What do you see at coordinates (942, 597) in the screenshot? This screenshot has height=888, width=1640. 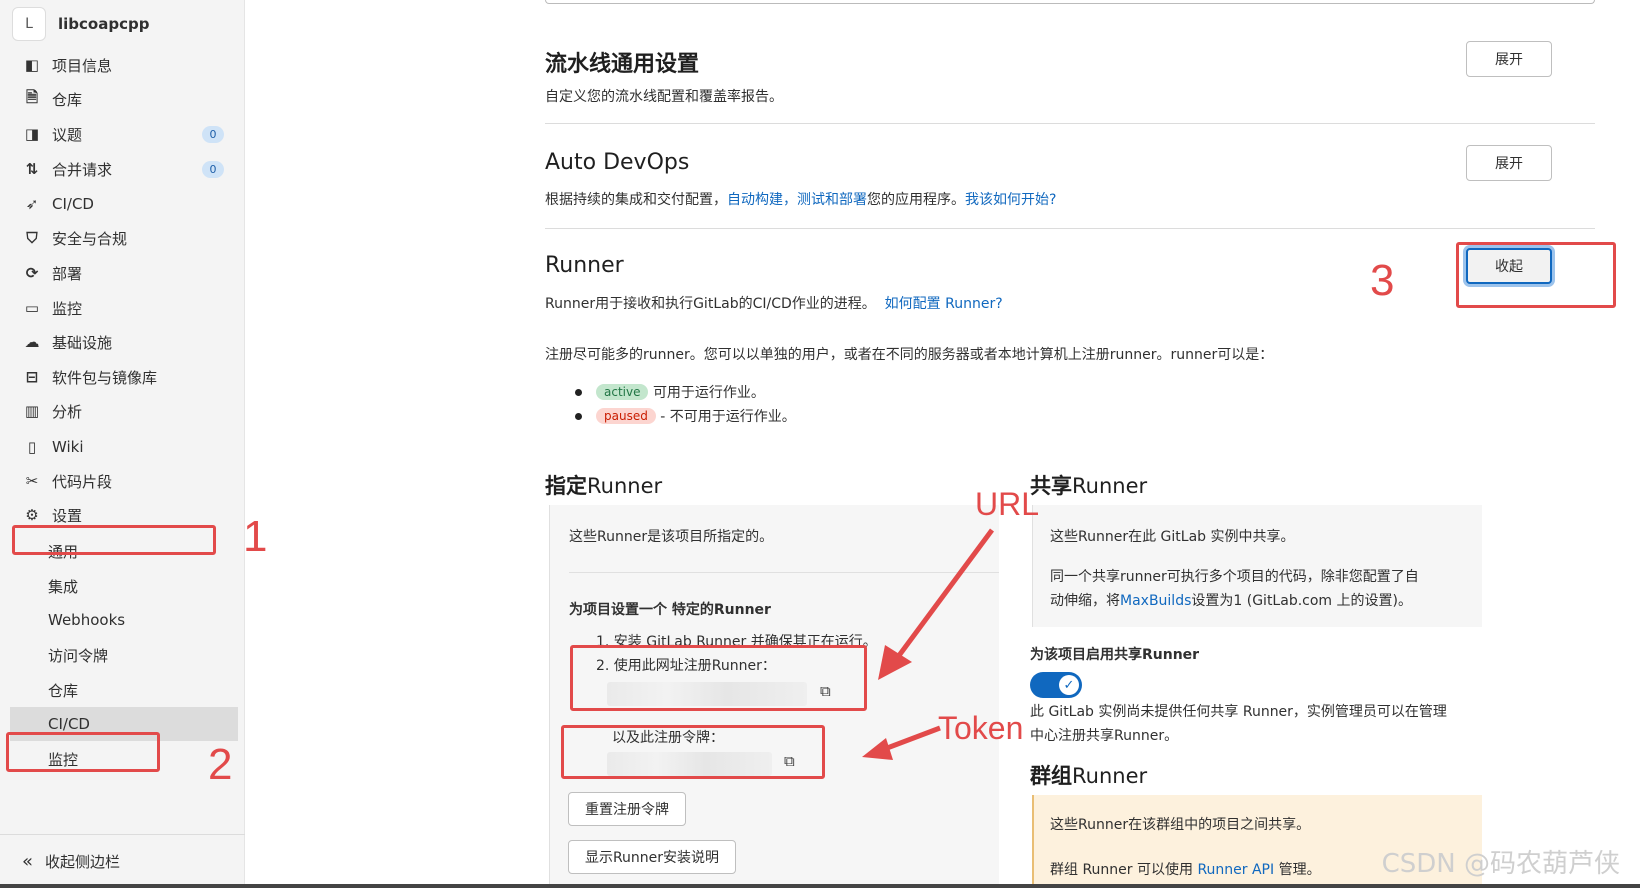 I see `url-arrow-line` at bounding box center [942, 597].